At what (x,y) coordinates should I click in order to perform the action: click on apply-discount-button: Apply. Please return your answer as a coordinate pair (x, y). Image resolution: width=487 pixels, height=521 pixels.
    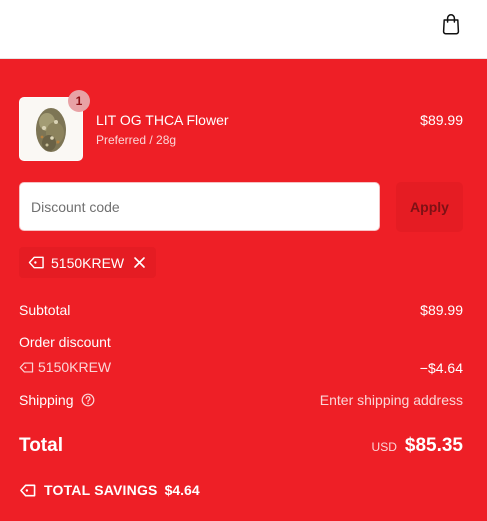
    Looking at the image, I should click on (429, 207).